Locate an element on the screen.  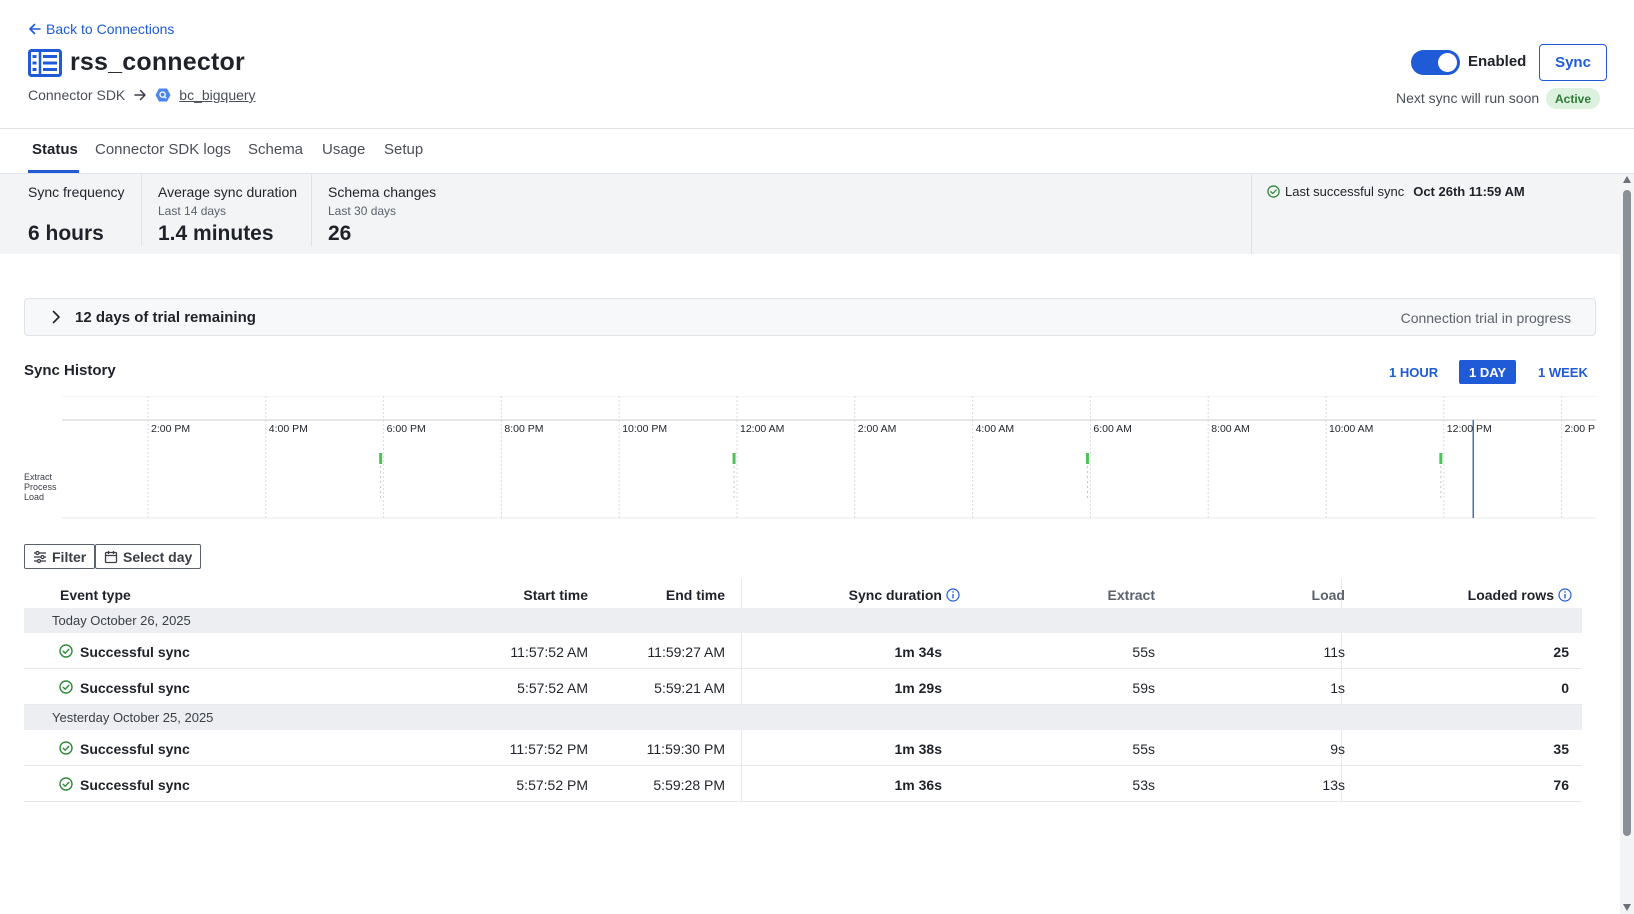
tab-setup: Setup is located at coordinates (403, 149).